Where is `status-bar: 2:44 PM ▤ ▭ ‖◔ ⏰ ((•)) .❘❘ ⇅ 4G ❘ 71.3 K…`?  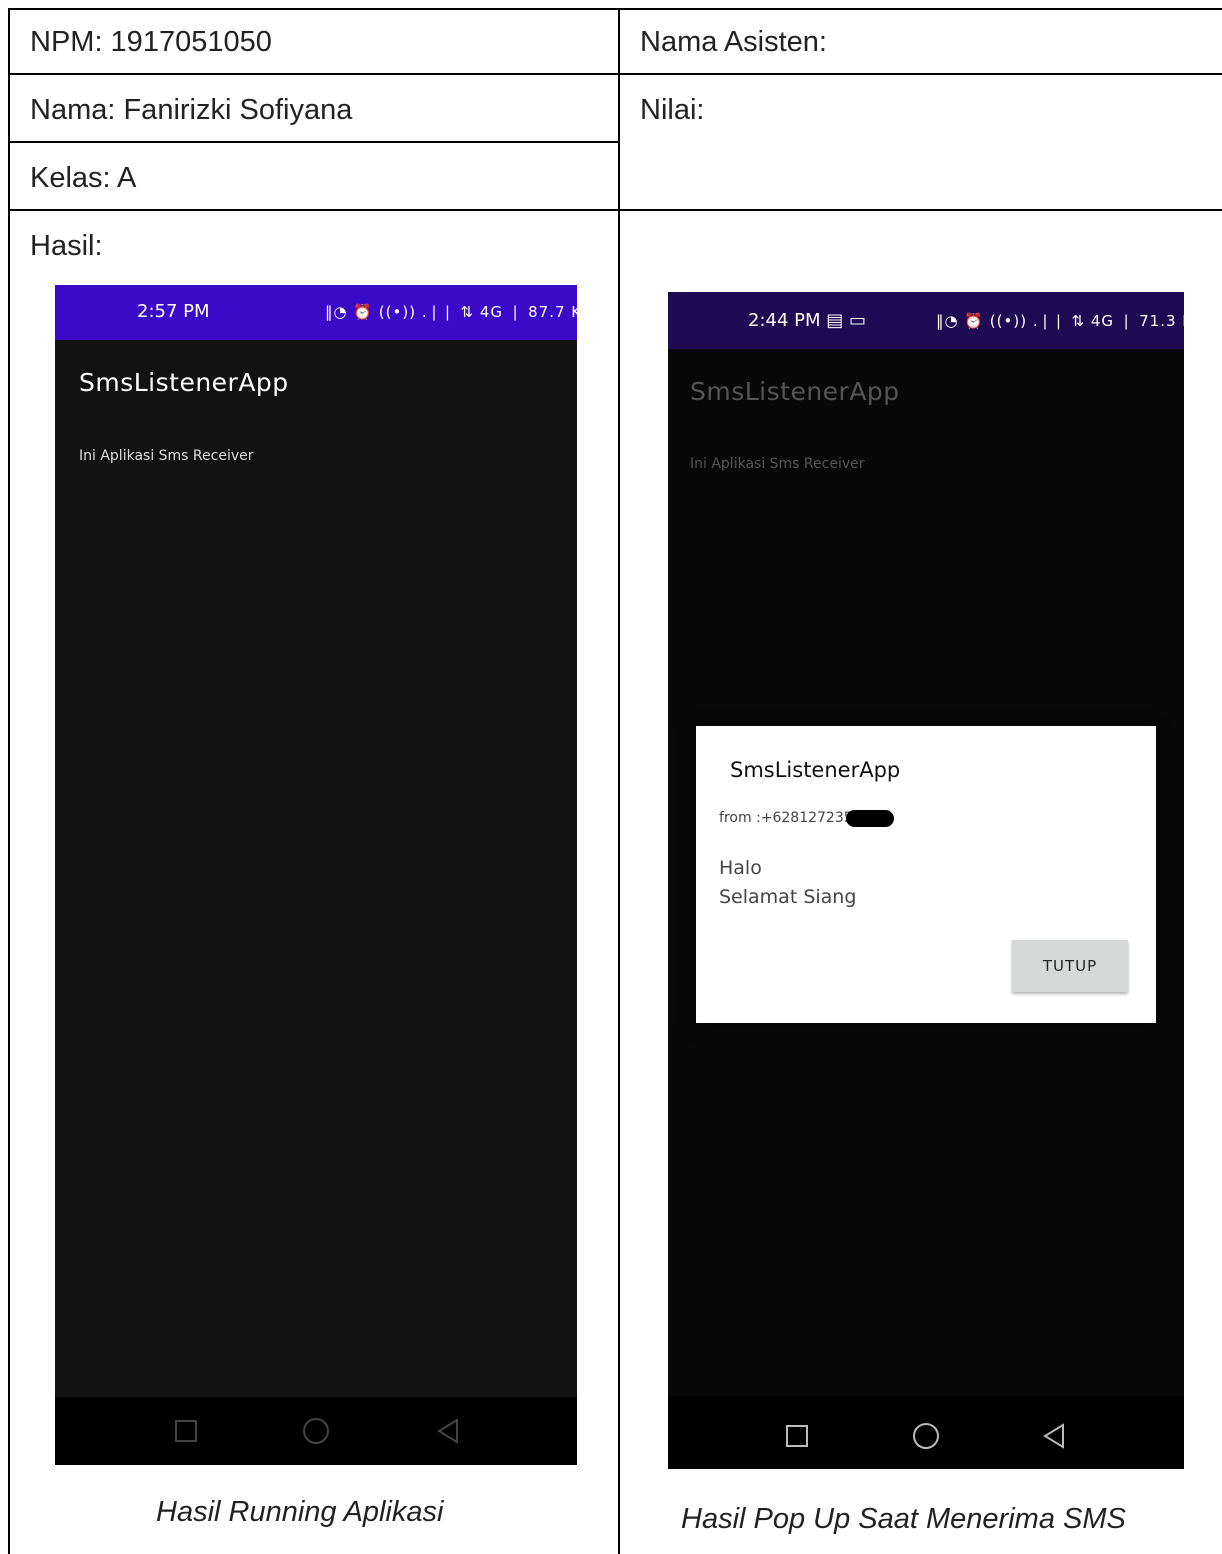 status-bar: 2:44 PM ▤ ▭ ‖◔ ⏰ ((•)) .❘❘ ⇅ 4G ❘ 71.3 K… is located at coordinates (926, 320).